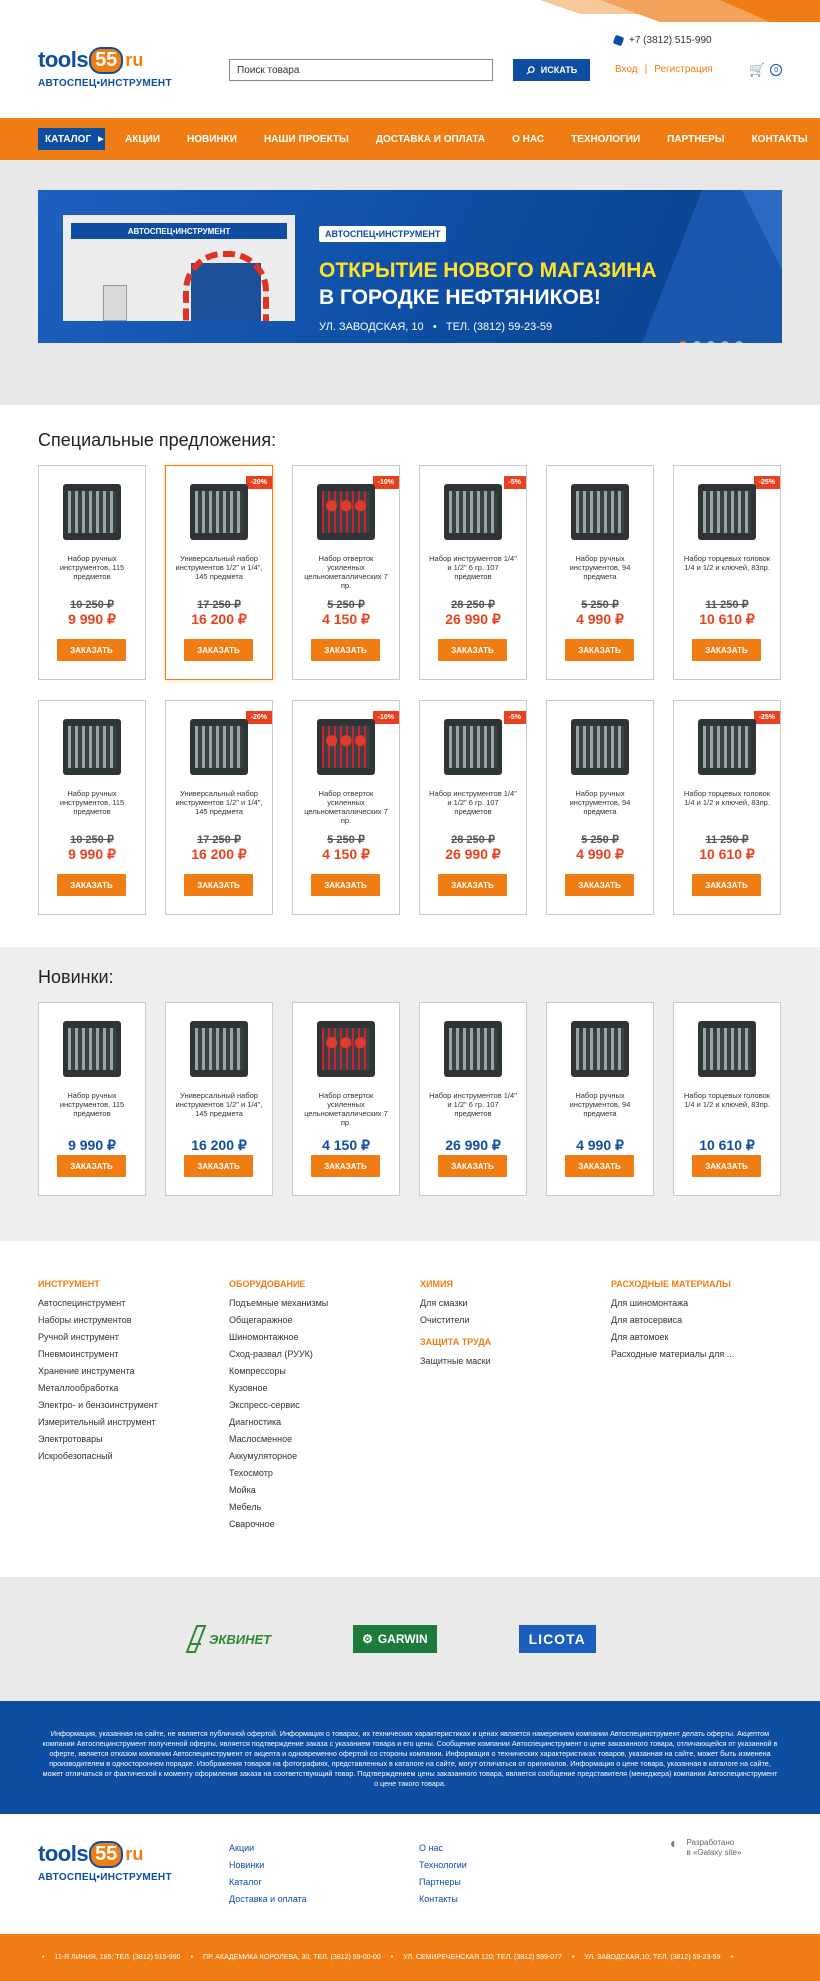 This screenshot has height=1981, width=820. Describe the element at coordinates (324, 1371) in the screenshot. I see `footer-category-link: Компрессоры` at that location.